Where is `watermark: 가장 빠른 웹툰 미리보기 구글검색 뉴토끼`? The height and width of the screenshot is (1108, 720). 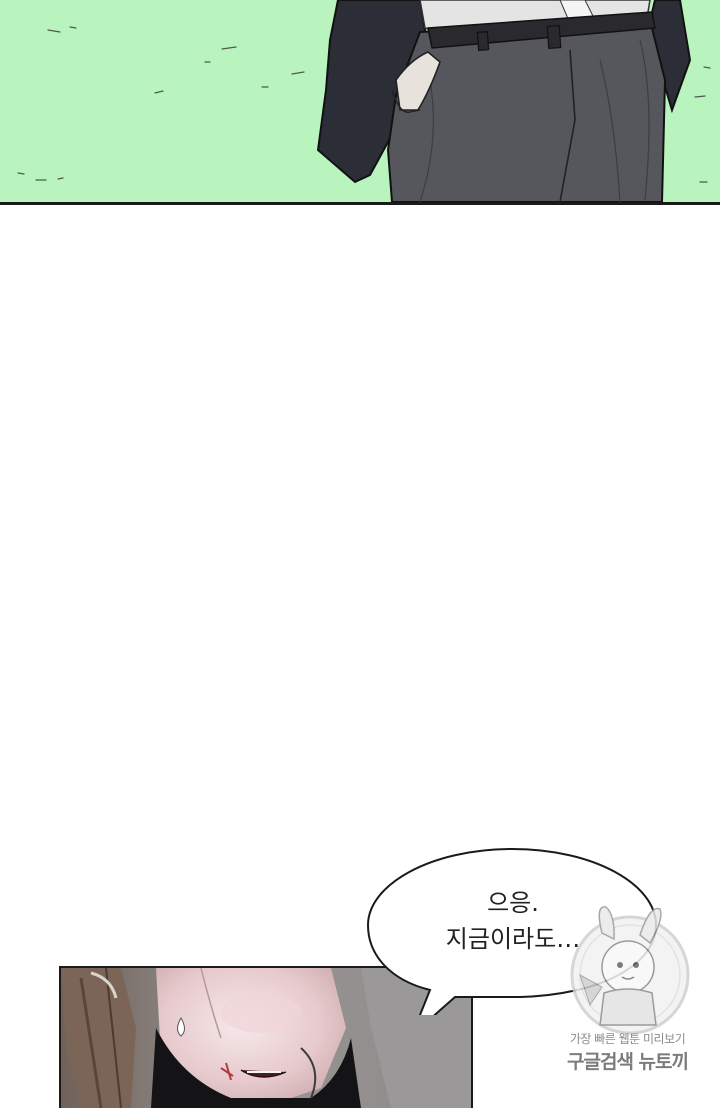 watermark: 가장 빠른 웹툰 미리보기 구글검색 뉴토끼 is located at coordinates (627, 1000).